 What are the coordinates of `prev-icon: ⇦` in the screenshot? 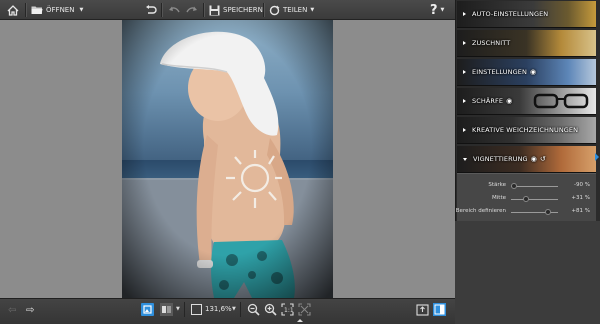 It's located at (12, 310).